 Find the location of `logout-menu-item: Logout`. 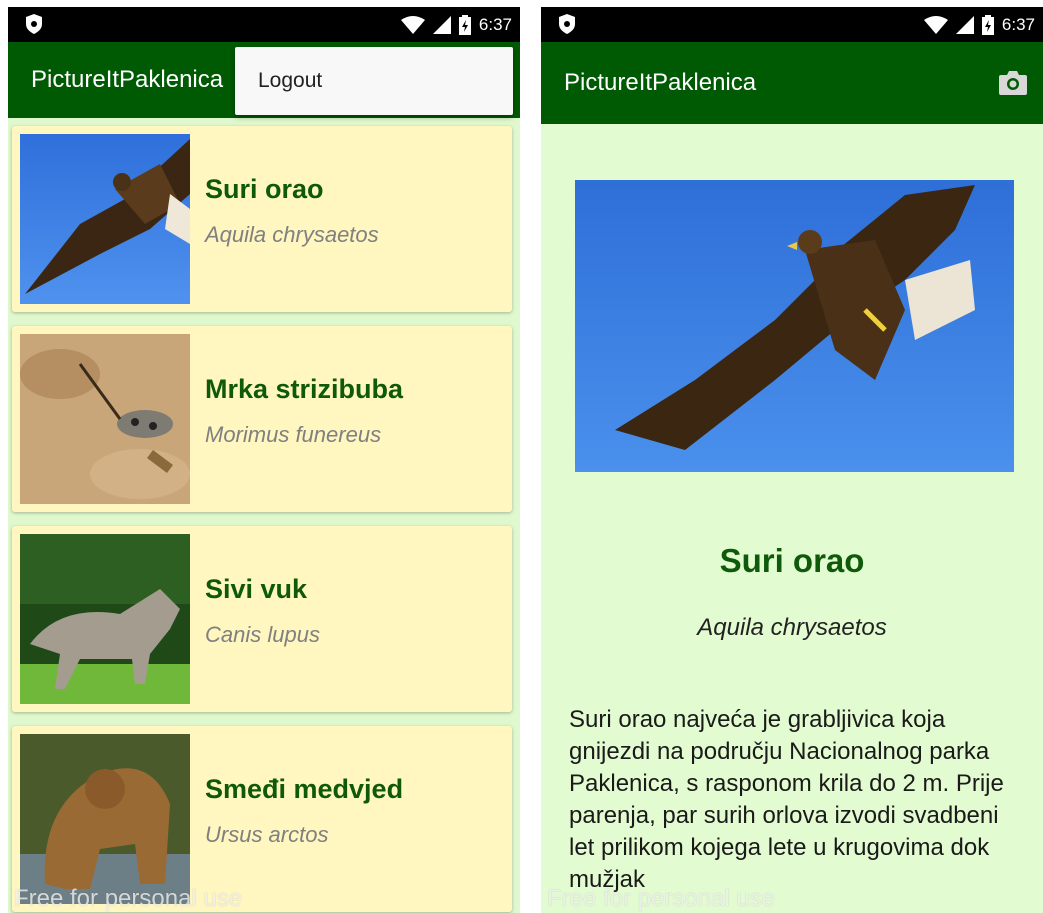

logout-menu-item: Logout is located at coordinates (290, 81).